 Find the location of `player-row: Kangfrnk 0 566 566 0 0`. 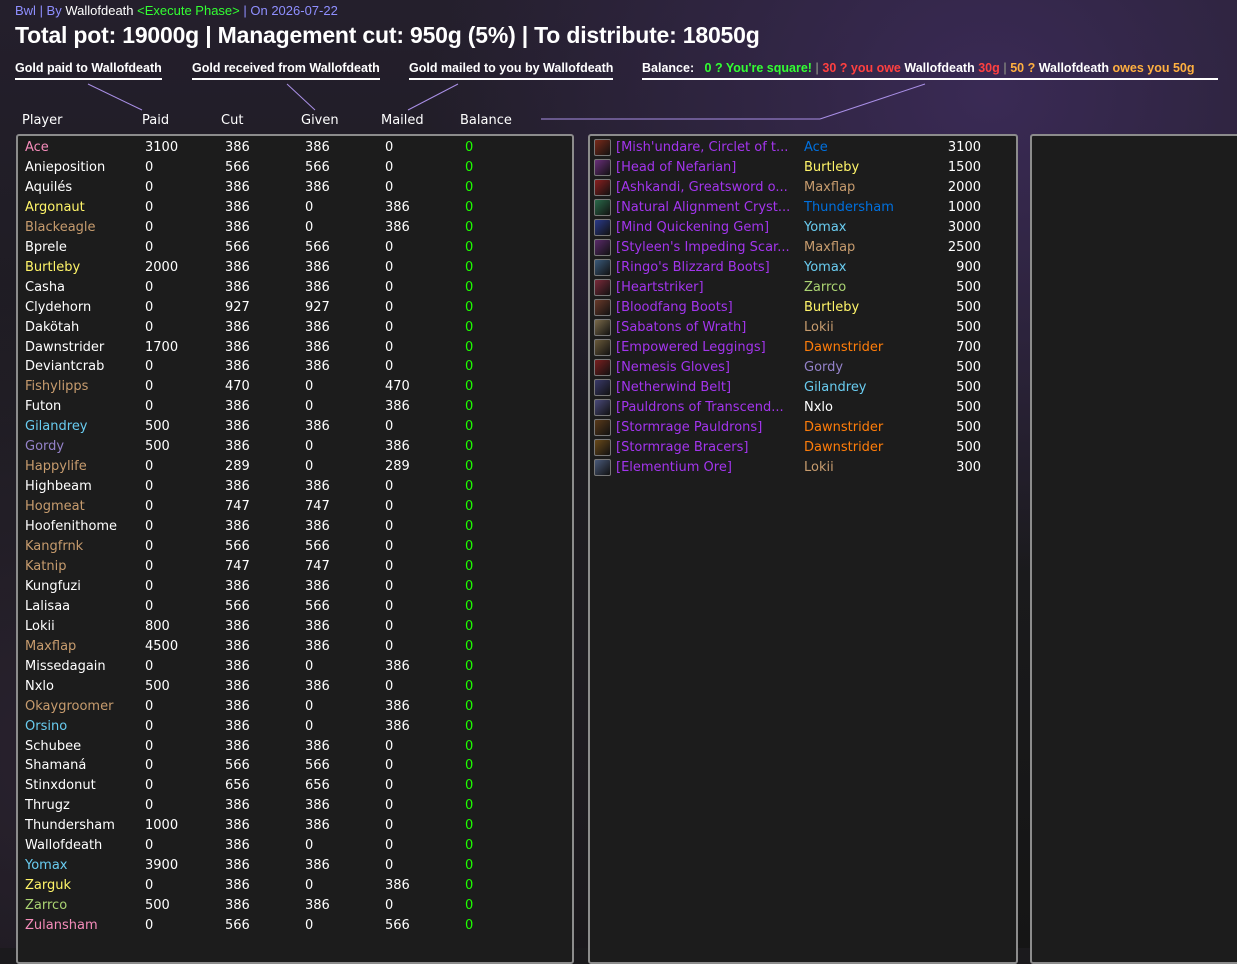

player-row: Kangfrnk 0 566 566 0 0 is located at coordinates (293, 547).